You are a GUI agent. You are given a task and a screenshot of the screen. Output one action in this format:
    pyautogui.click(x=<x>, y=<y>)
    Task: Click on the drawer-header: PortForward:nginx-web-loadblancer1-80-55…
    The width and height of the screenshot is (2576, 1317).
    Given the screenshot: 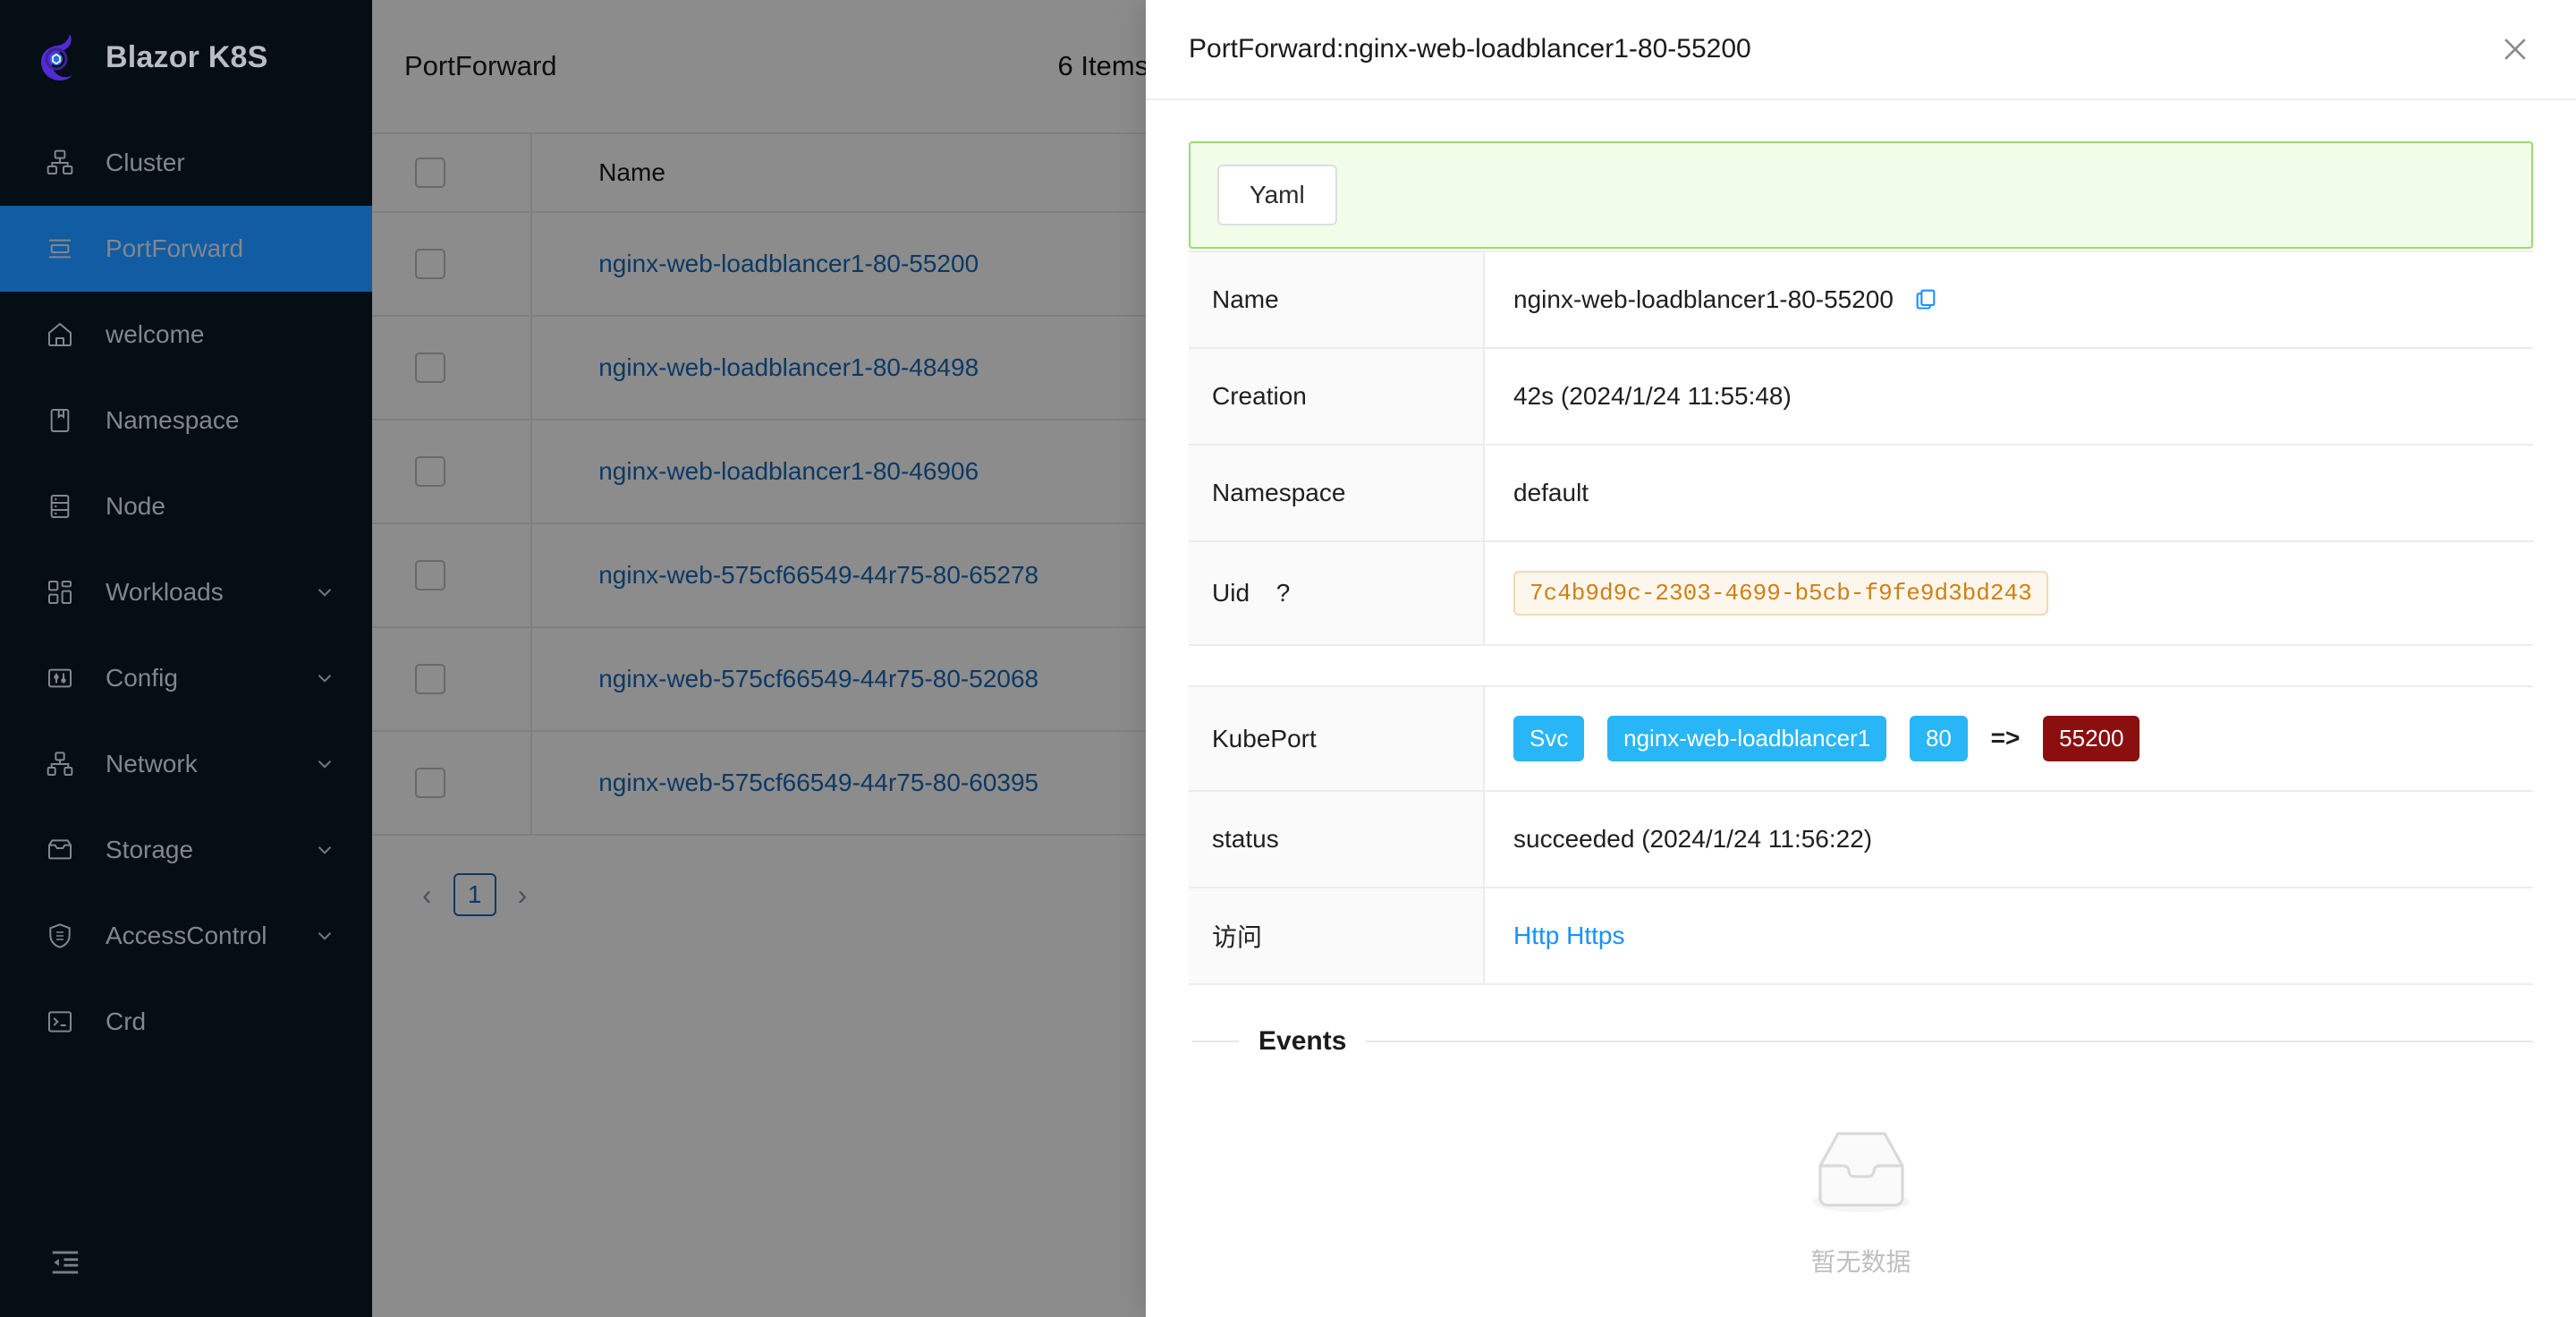 What is the action you would take?
    pyautogui.click(x=1861, y=50)
    